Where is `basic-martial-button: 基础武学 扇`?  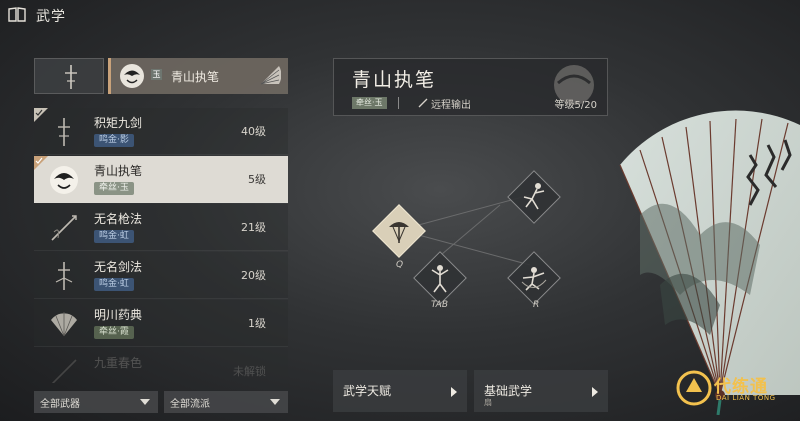
basic-martial-button: 基础武学 扇 is located at coordinates (541, 391).